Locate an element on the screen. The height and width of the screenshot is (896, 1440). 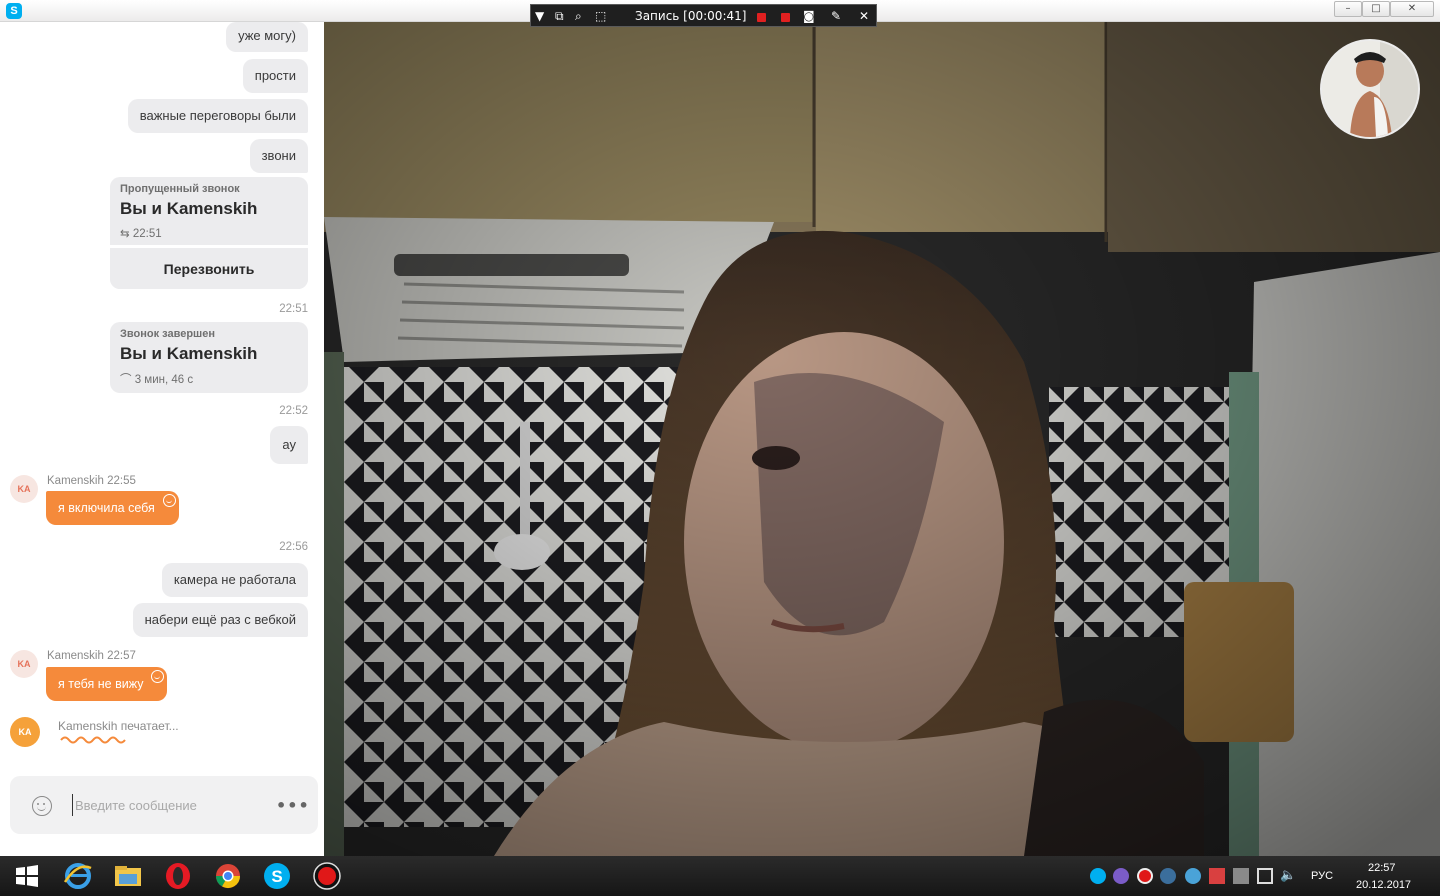
message-text: я включила себя is located at coordinates (106, 508).